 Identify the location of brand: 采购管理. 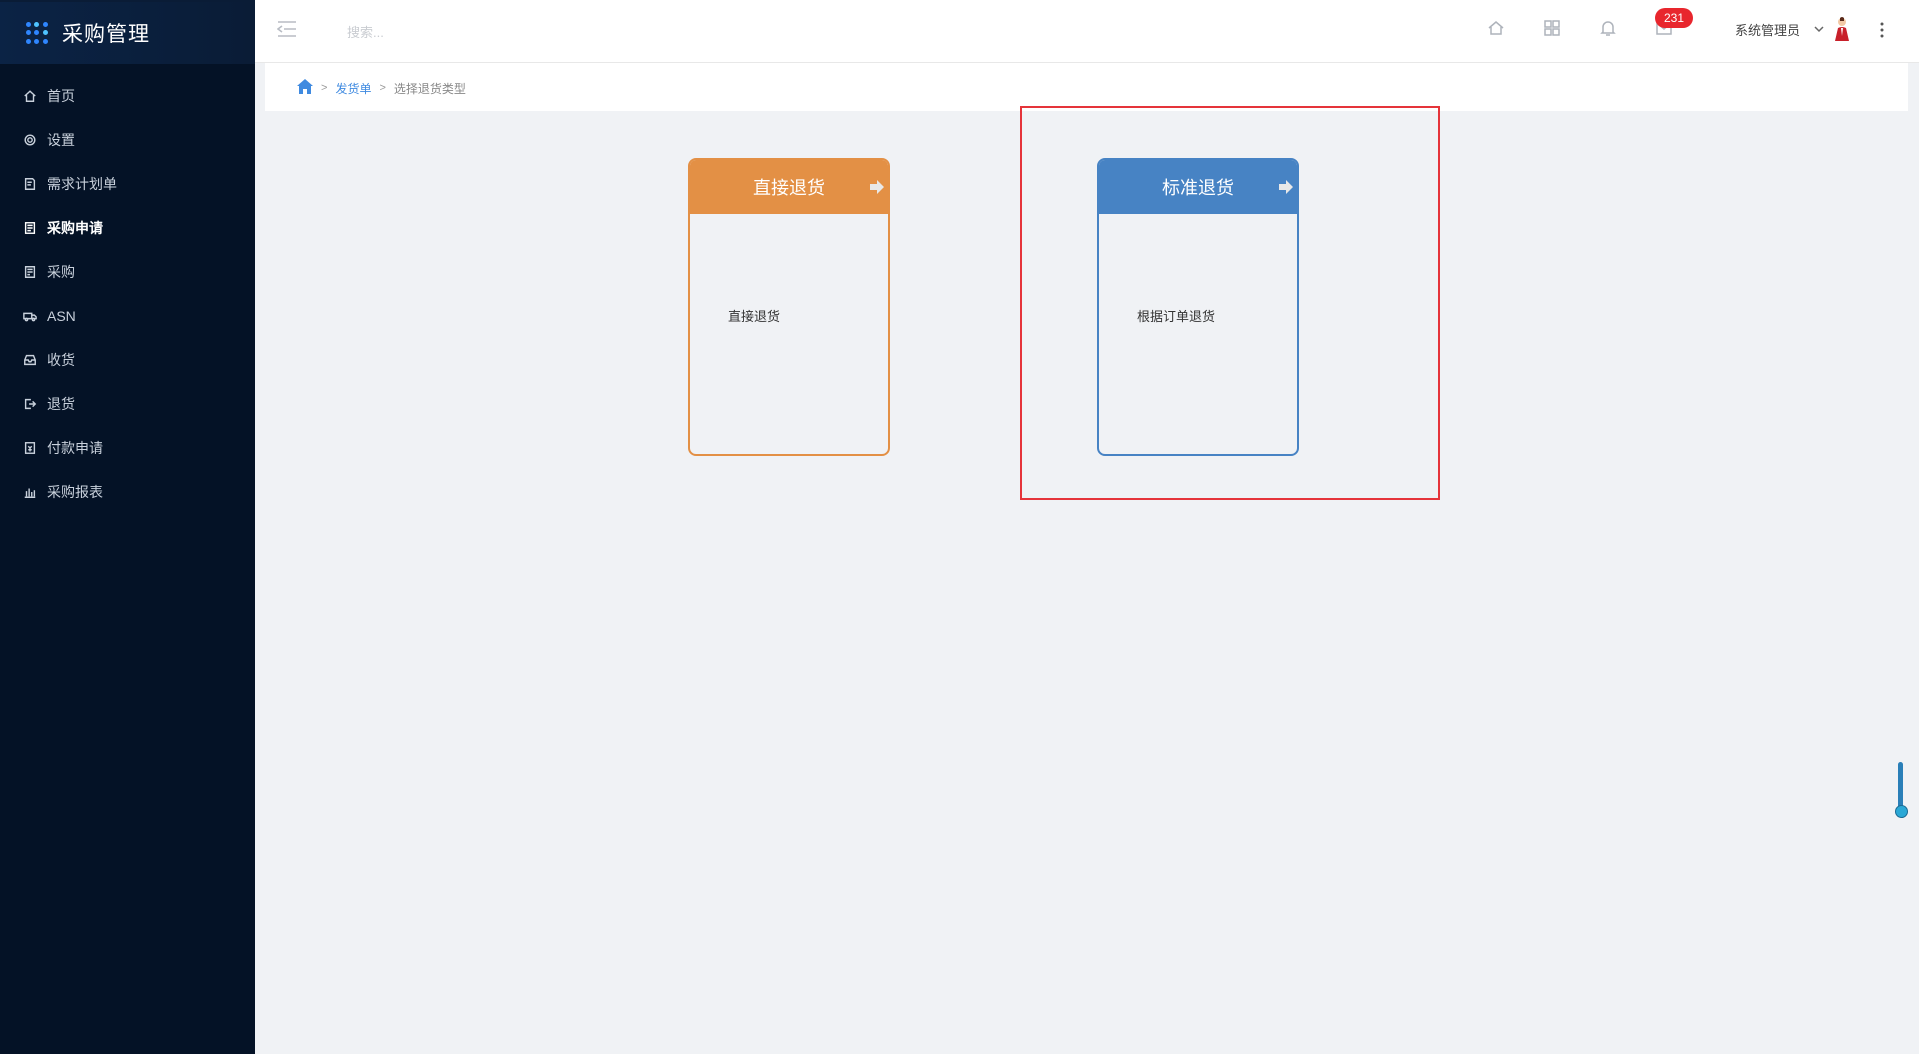
(127, 32).